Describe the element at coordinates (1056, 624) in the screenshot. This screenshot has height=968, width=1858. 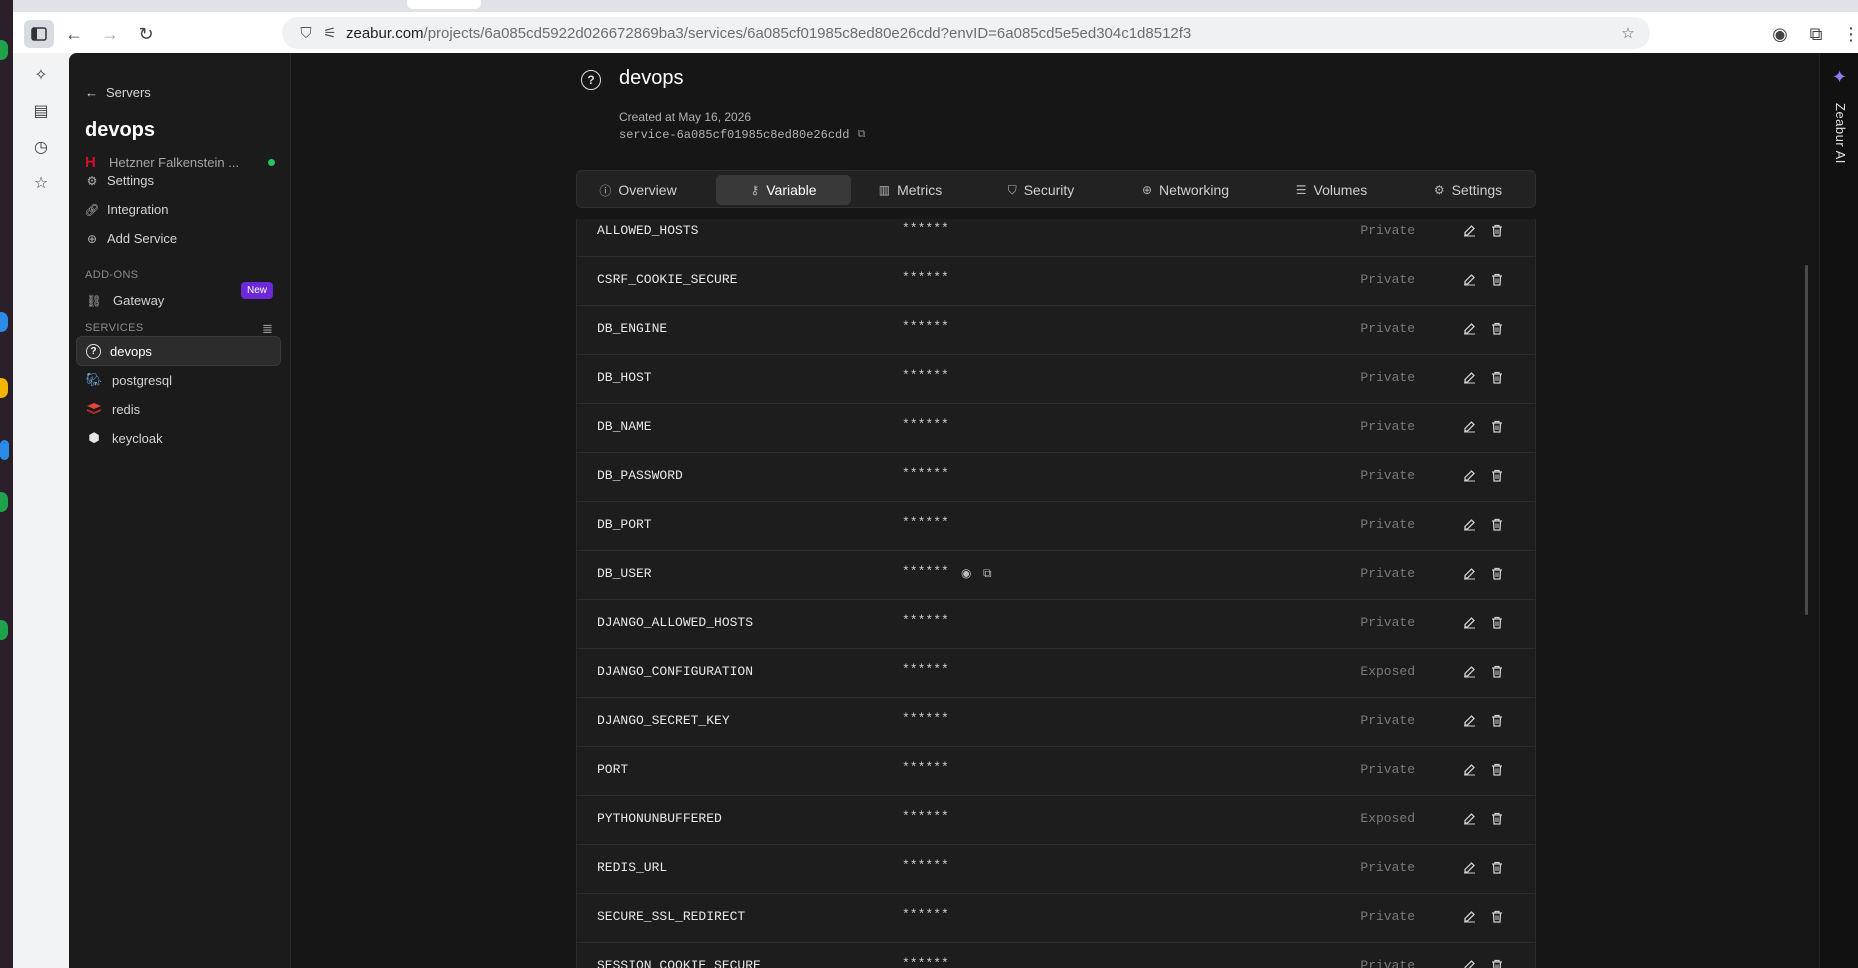
I see `variable-row: DJANGO_ALLOWED_HOSTS ****** Private` at that location.